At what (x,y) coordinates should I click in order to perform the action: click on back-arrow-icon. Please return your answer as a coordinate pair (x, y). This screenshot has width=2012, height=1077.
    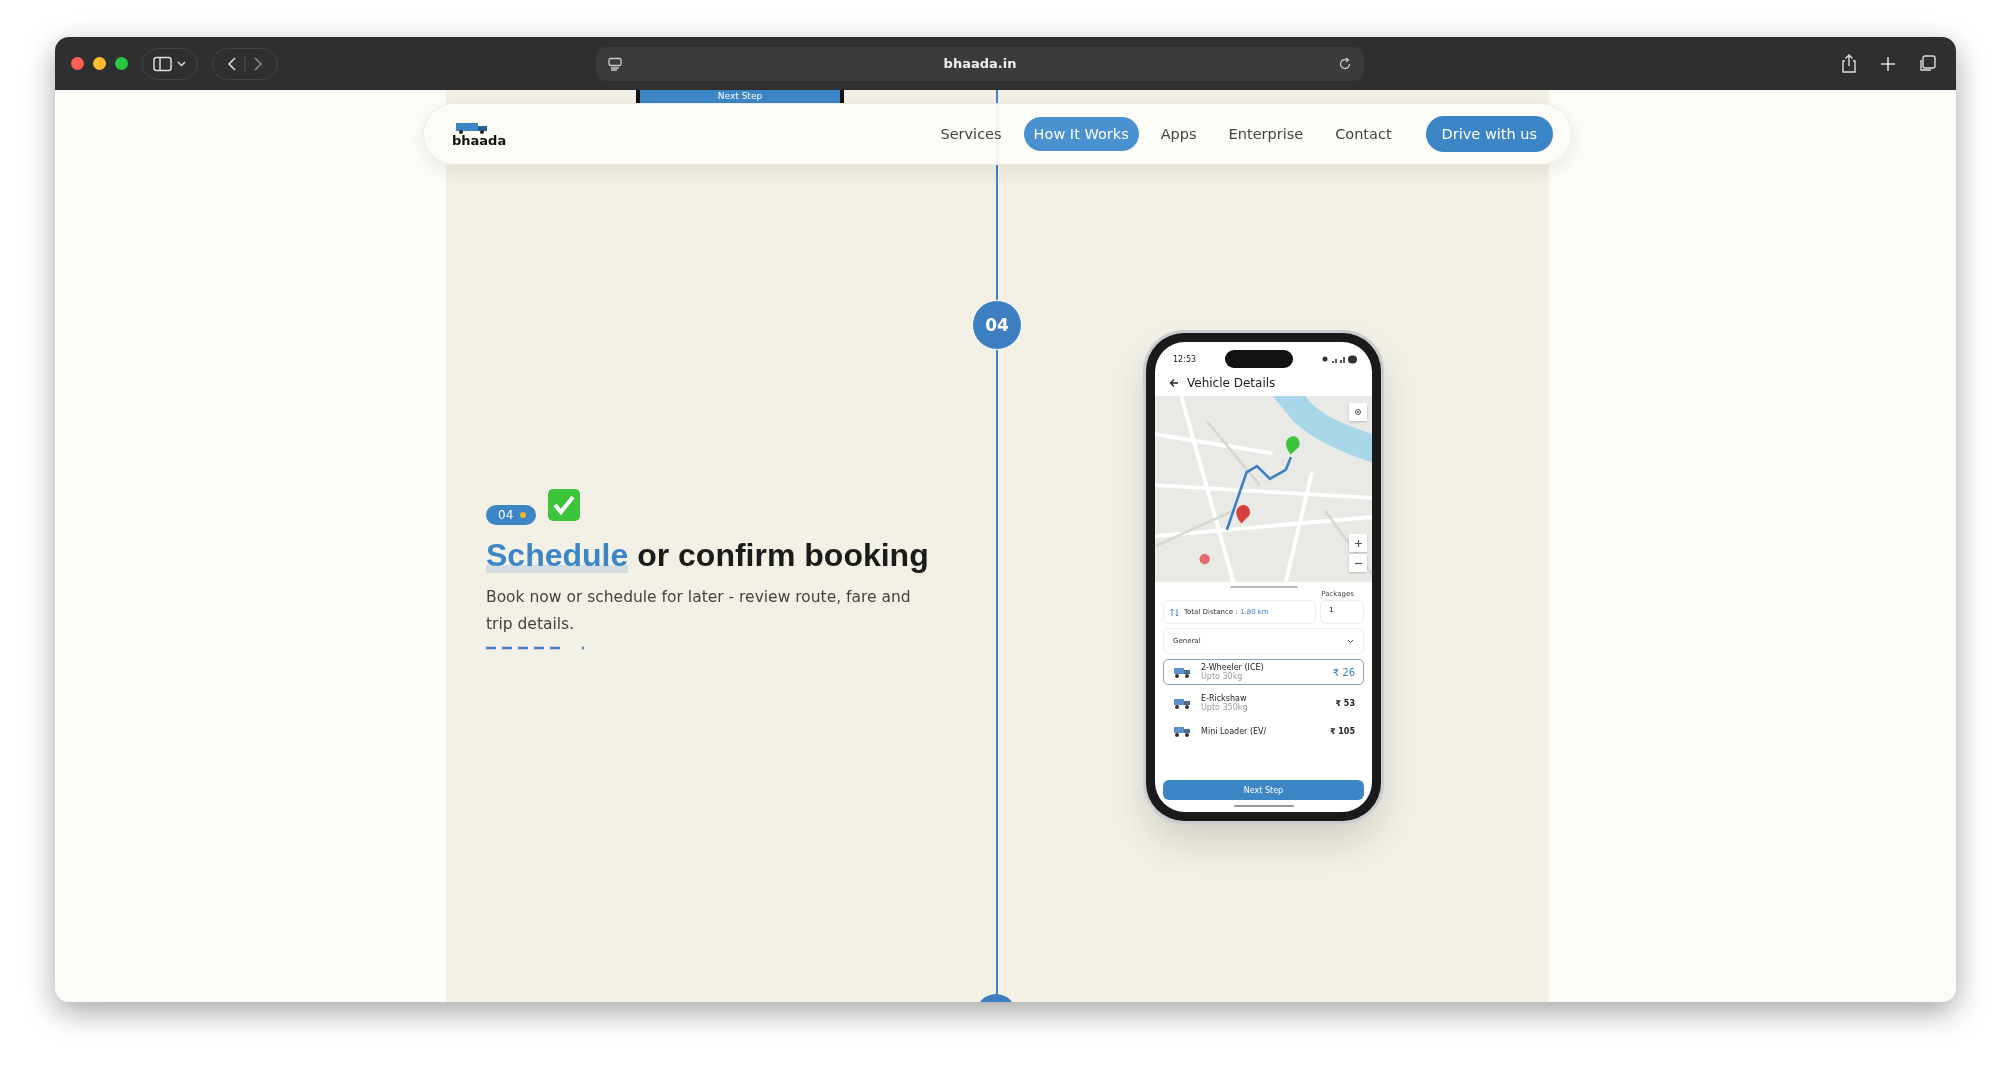
    Looking at the image, I should click on (1174, 383).